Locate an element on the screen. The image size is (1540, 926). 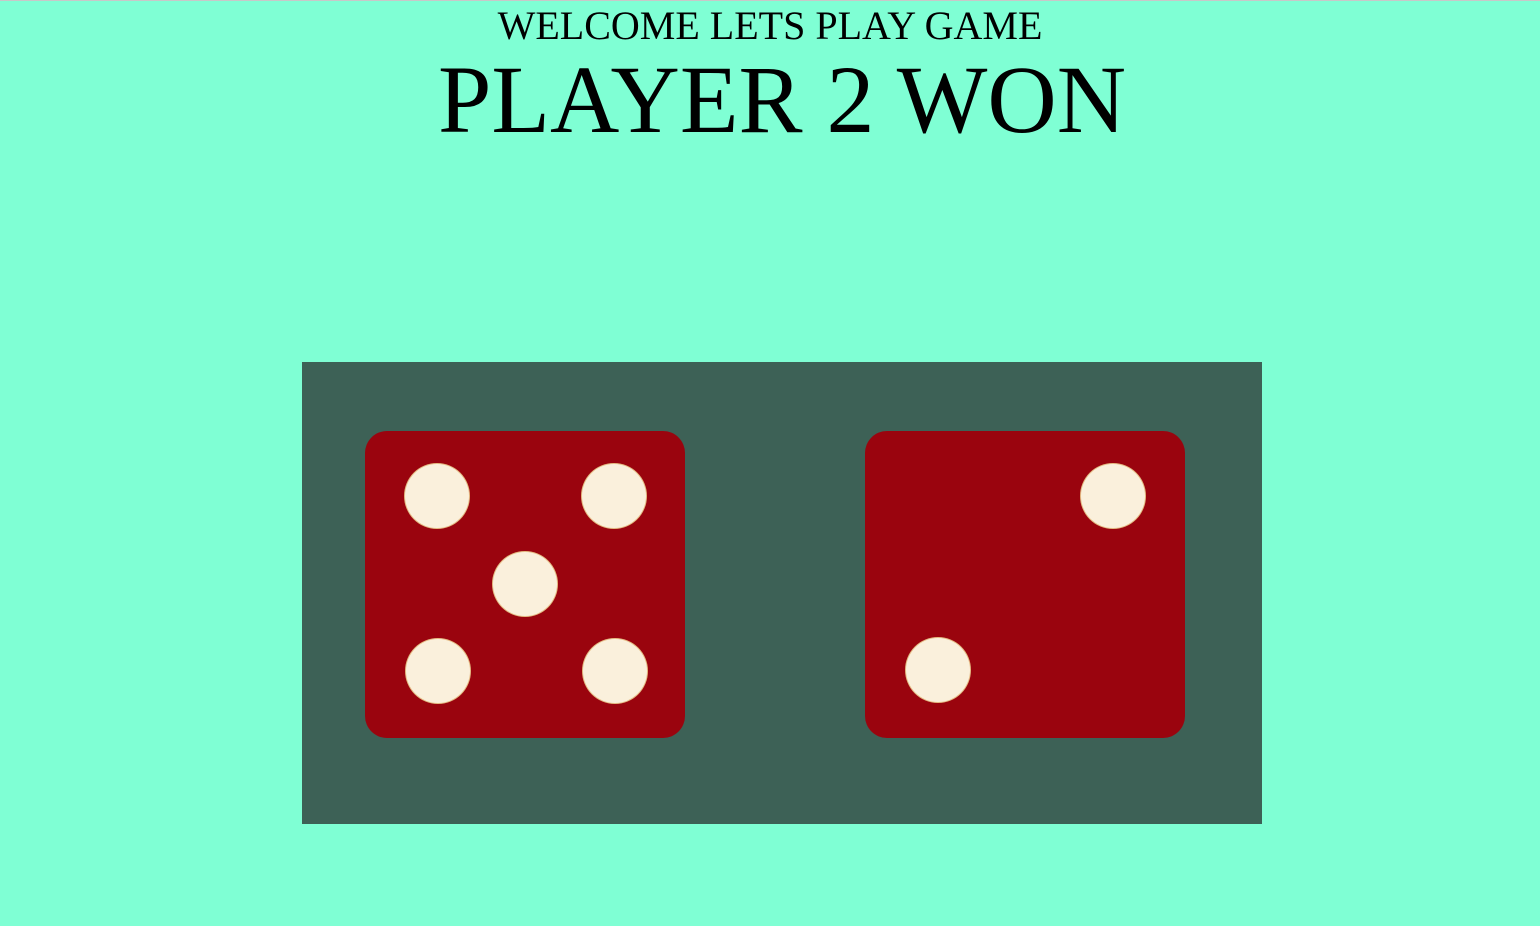
result-heading: PLAYER 2 WON is located at coordinates (782, 99).